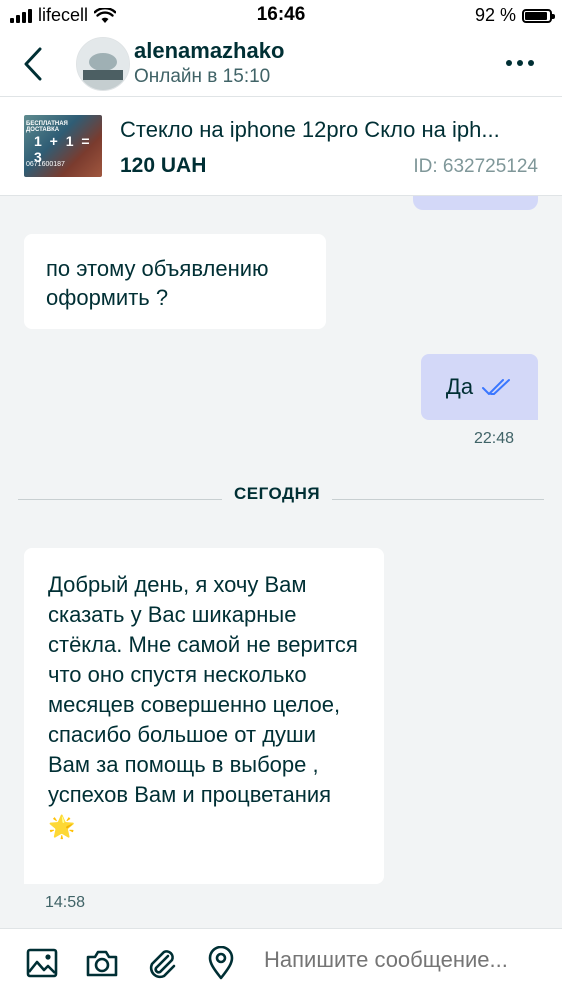  What do you see at coordinates (479, 387) in the screenshot?
I see `message-outgoing: Да` at bounding box center [479, 387].